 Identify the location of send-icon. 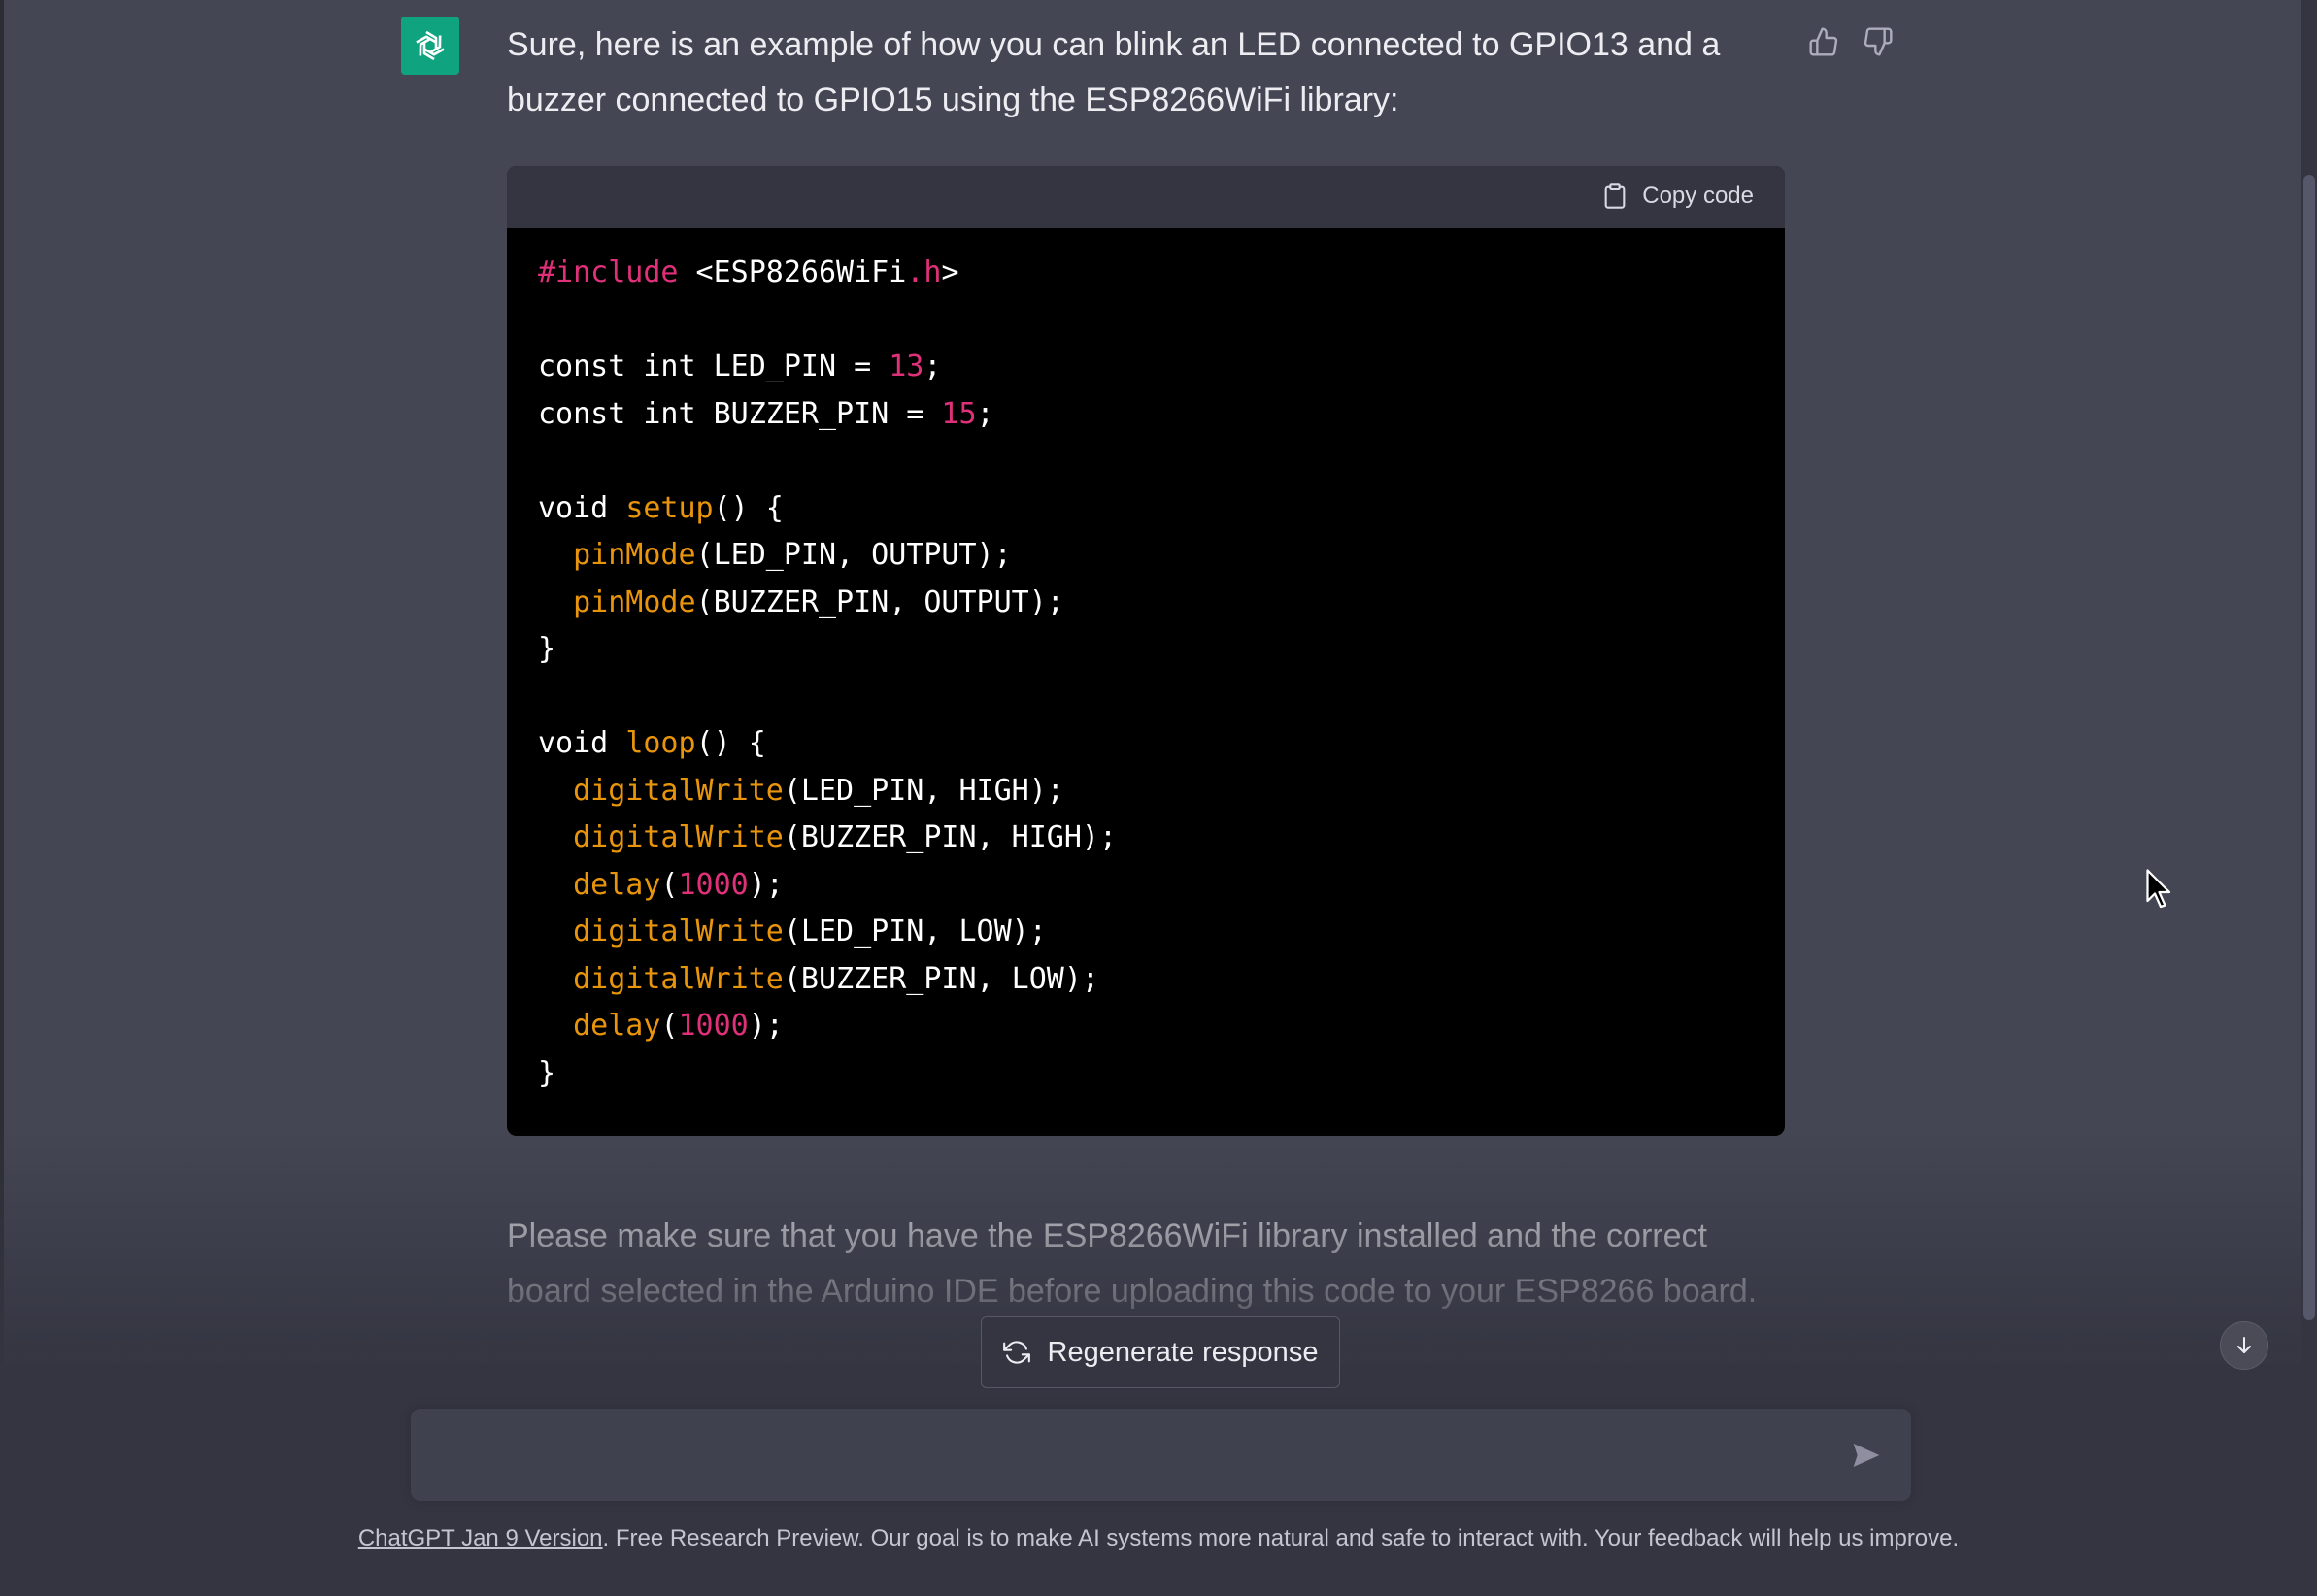
(1866, 1456).